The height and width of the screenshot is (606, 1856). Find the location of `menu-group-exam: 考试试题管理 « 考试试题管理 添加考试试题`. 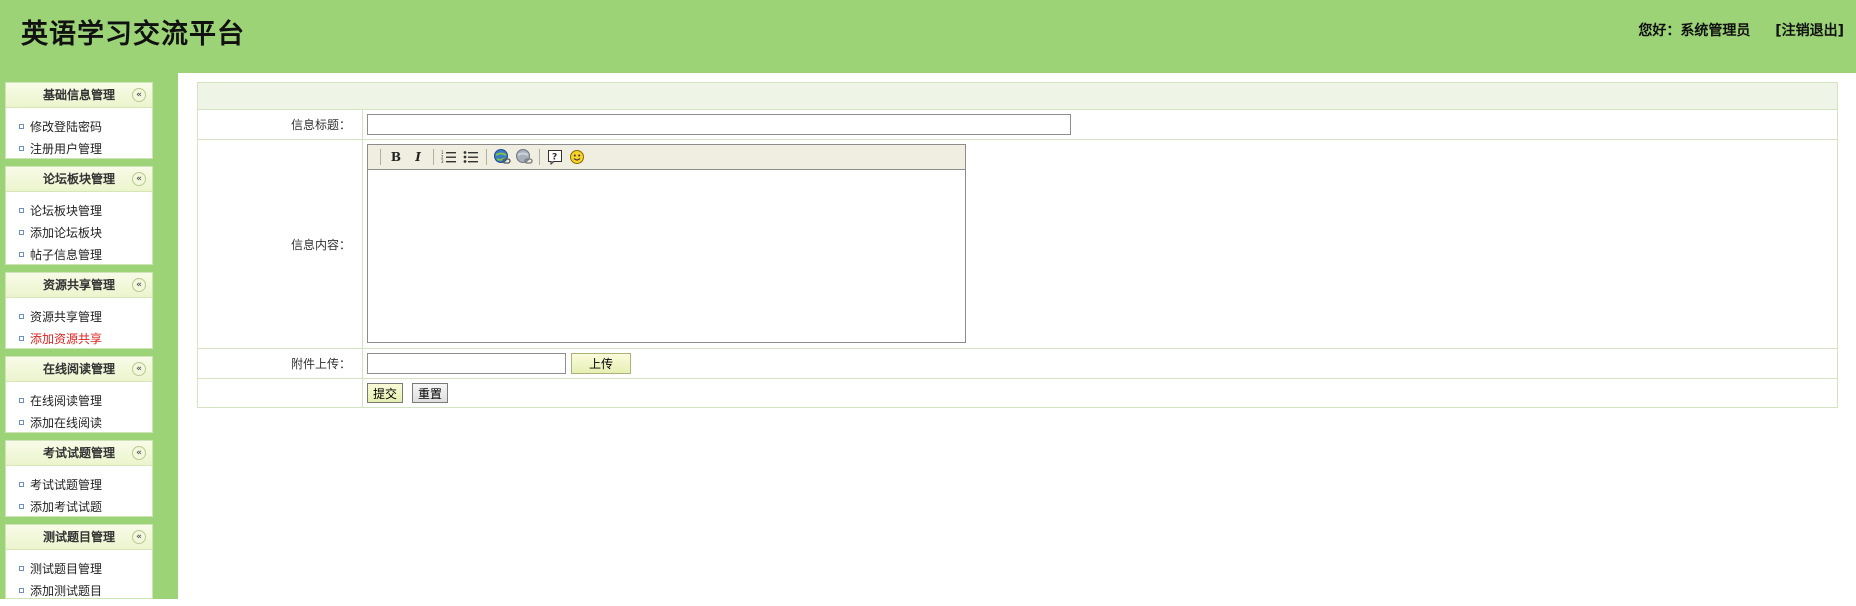

menu-group-exam: 考试试题管理 « 考试试题管理 添加考试试题 is located at coordinates (79, 478).